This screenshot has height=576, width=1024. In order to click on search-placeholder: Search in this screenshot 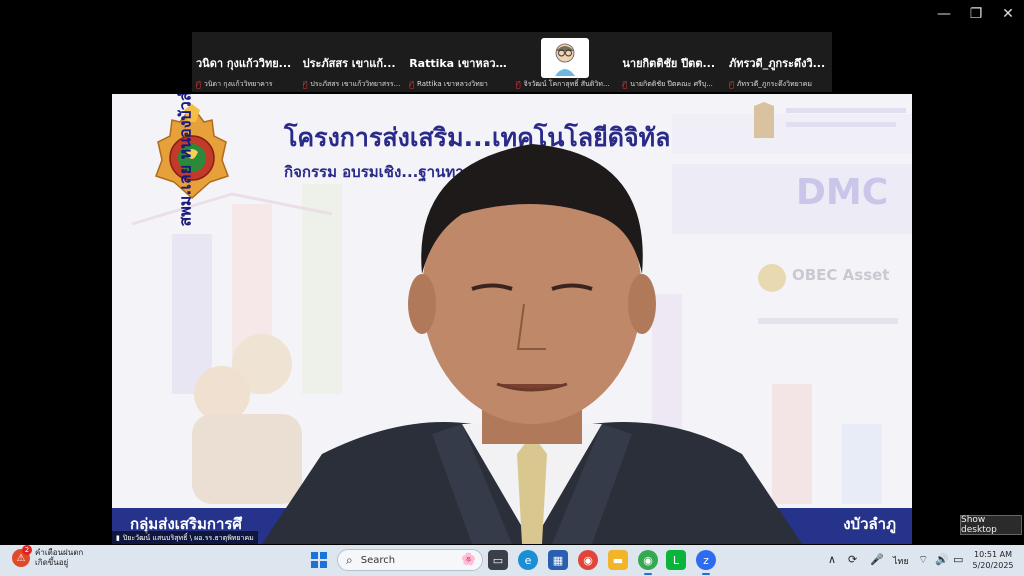, I will do `click(378, 560)`.